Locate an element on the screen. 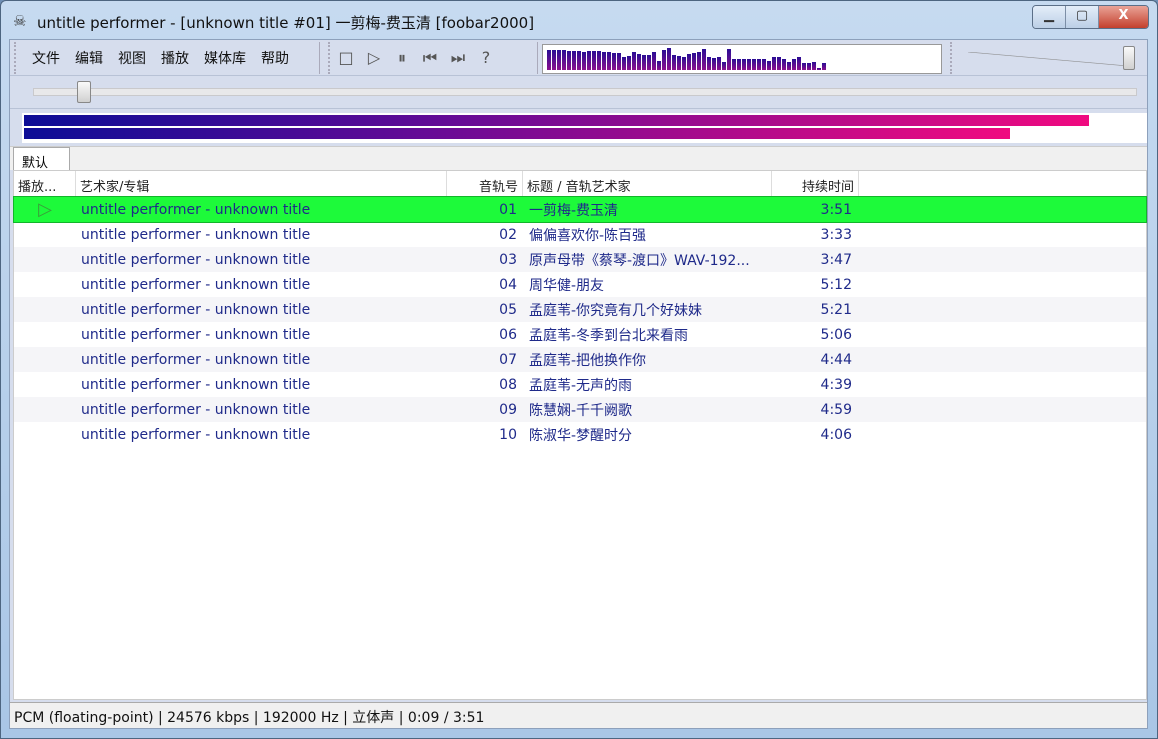 The width and height of the screenshot is (1158, 739). next-icon: ⏭ is located at coordinates (458, 58).